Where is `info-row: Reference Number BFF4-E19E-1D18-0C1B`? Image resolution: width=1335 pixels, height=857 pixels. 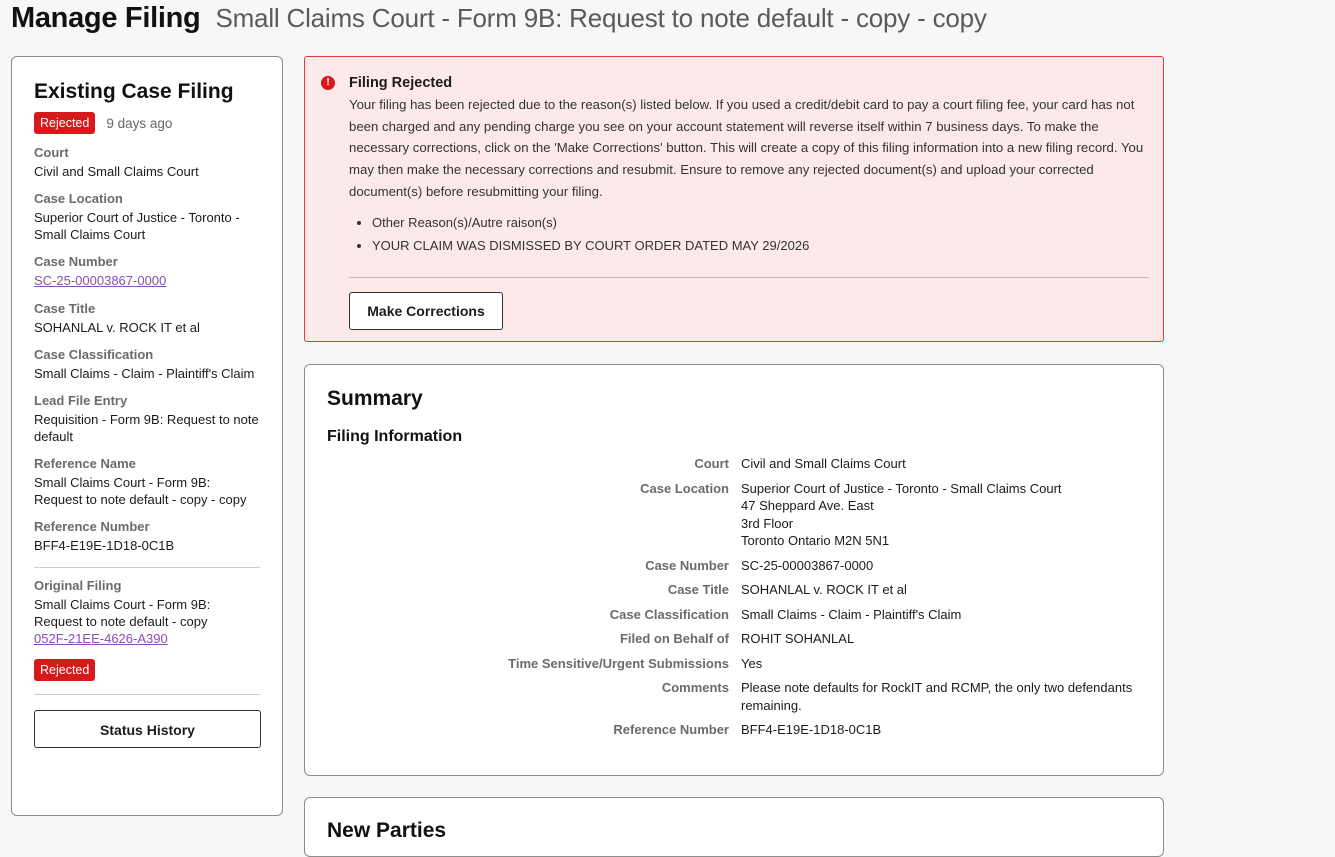
info-row: Reference Number BFF4-E19E-1D18-0C1B is located at coordinates (734, 730).